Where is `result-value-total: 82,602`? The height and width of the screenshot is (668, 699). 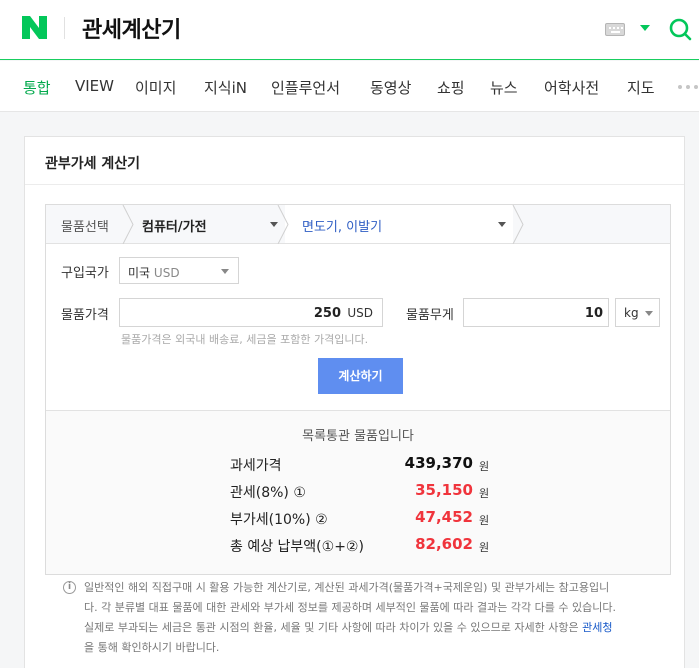
result-value-total: 82,602 is located at coordinates (444, 544).